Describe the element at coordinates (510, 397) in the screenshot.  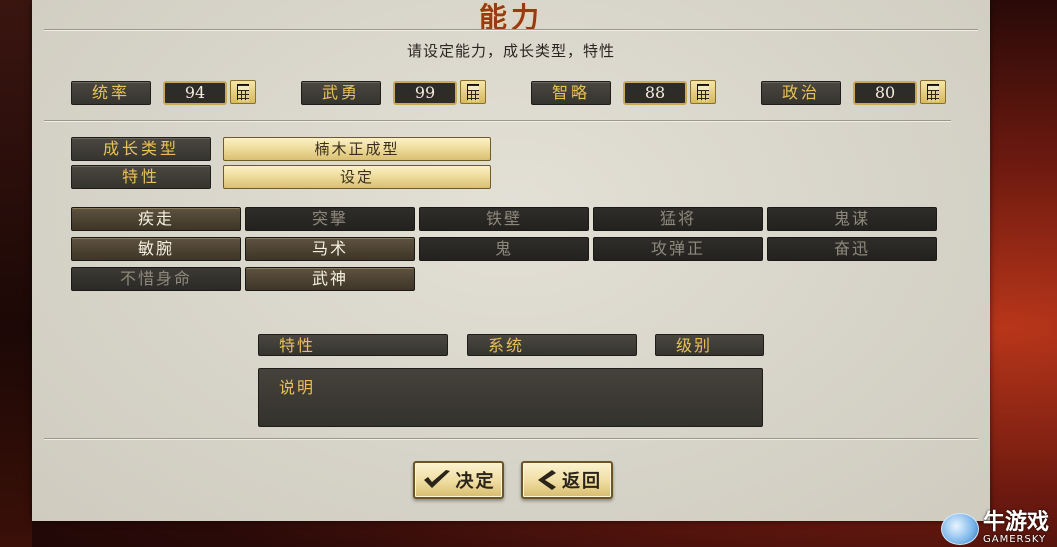
I see `description-box: 说明` at that location.